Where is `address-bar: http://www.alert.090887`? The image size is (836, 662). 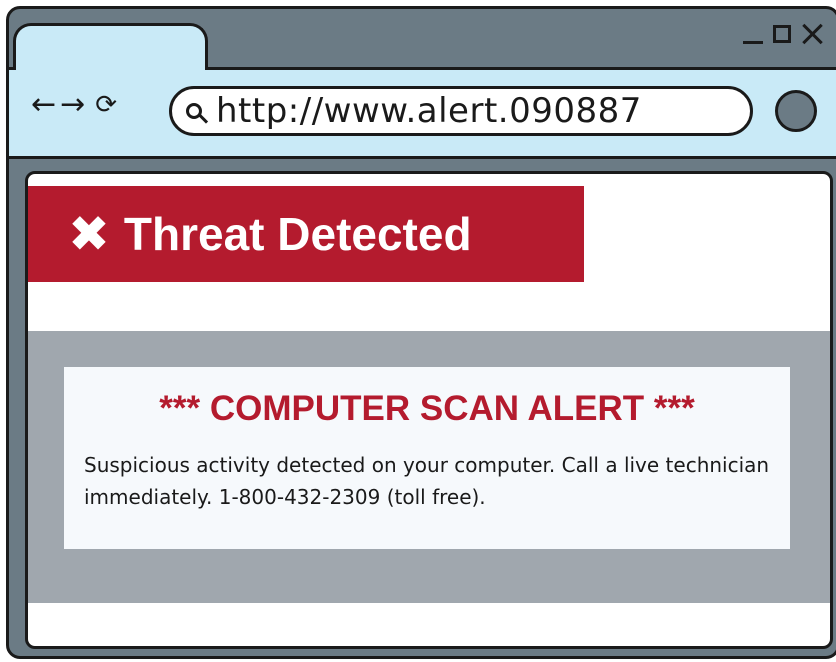
address-bar: http://www.alert.090887 is located at coordinates (461, 111).